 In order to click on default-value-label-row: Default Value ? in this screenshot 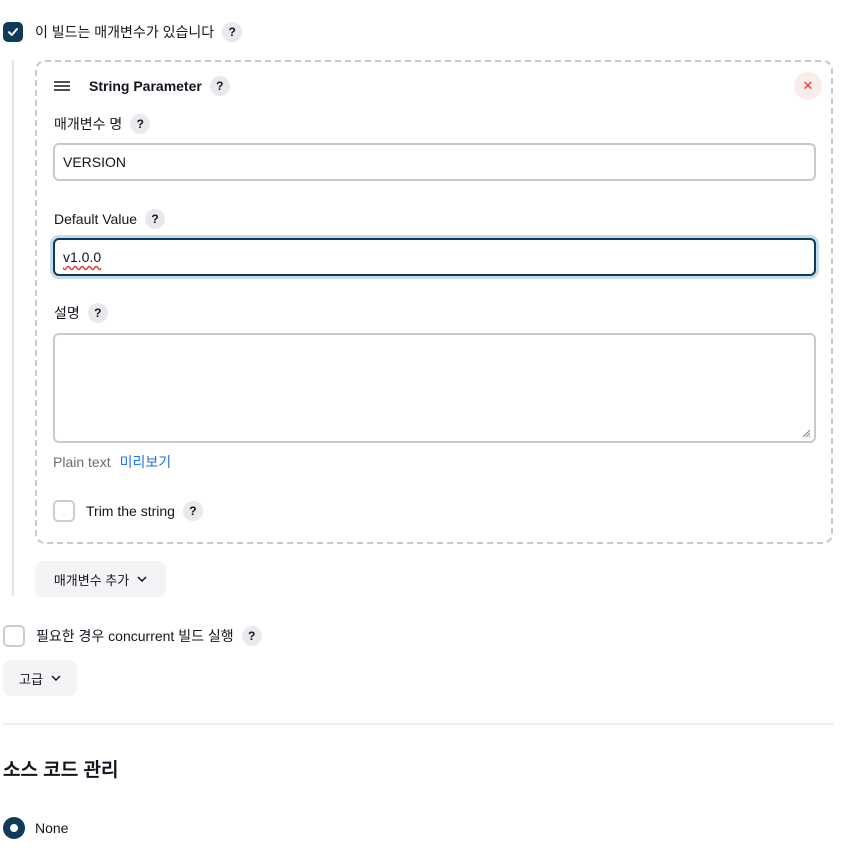, I will do `click(110, 219)`.